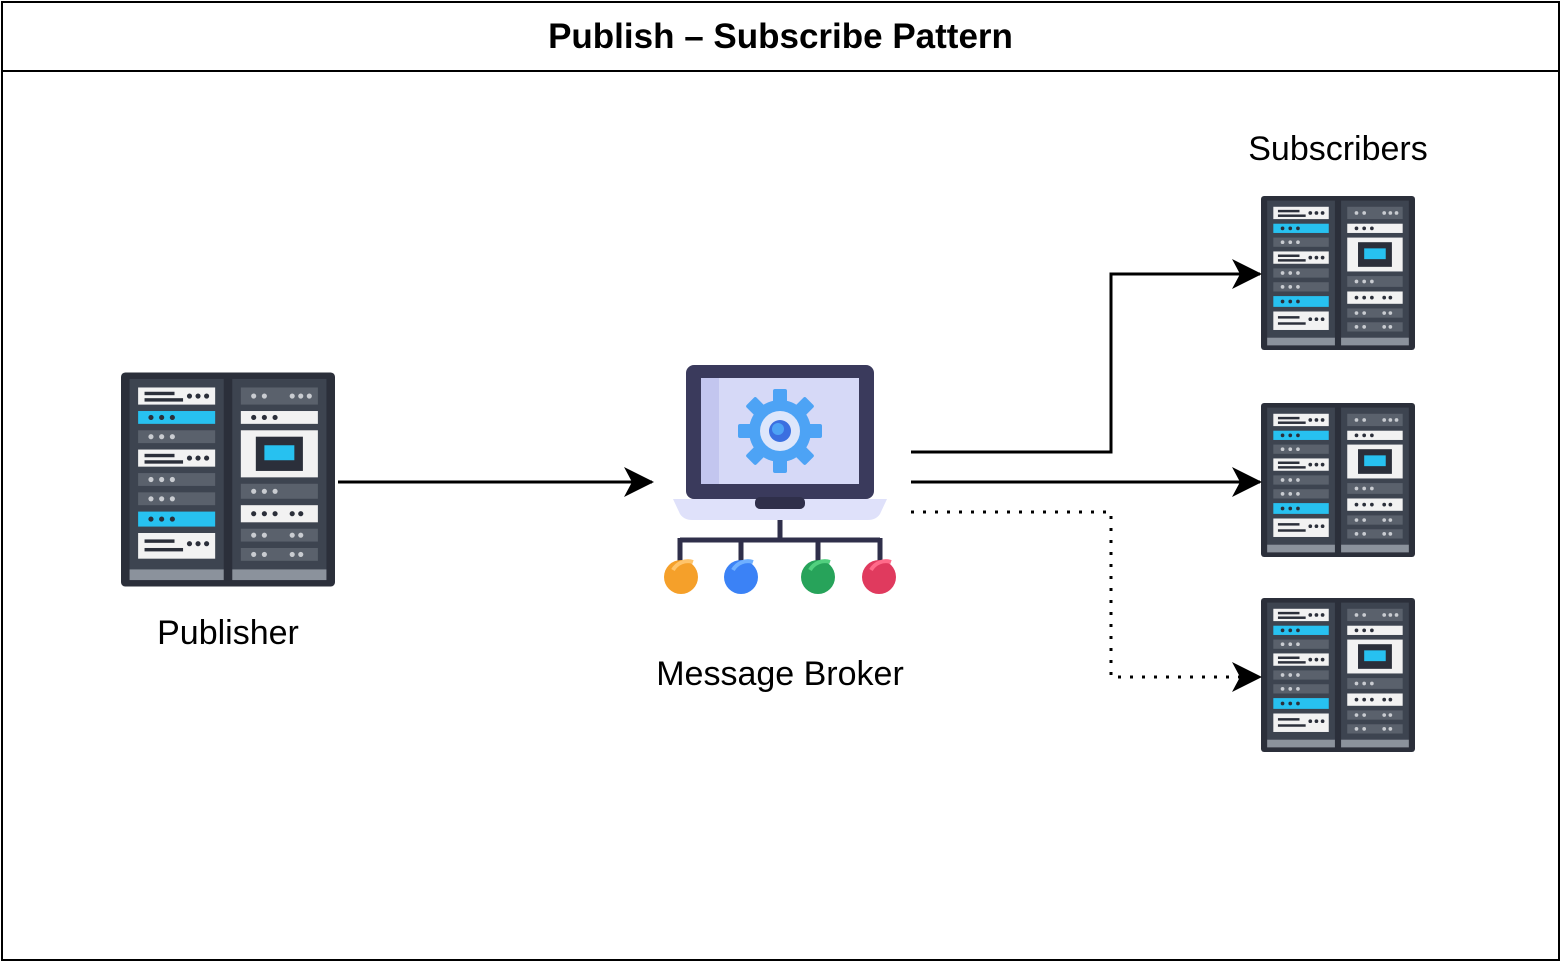 The image size is (1563, 966). What do you see at coordinates (780, 479) in the screenshot?
I see `message-broker-icon` at bounding box center [780, 479].